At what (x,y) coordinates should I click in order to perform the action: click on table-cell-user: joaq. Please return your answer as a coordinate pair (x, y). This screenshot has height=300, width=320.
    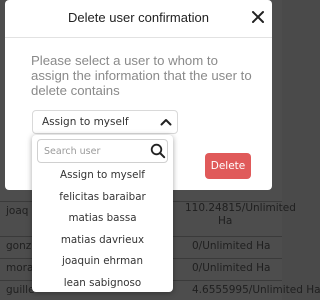
    Looking at the image, I should click on (17, 211).